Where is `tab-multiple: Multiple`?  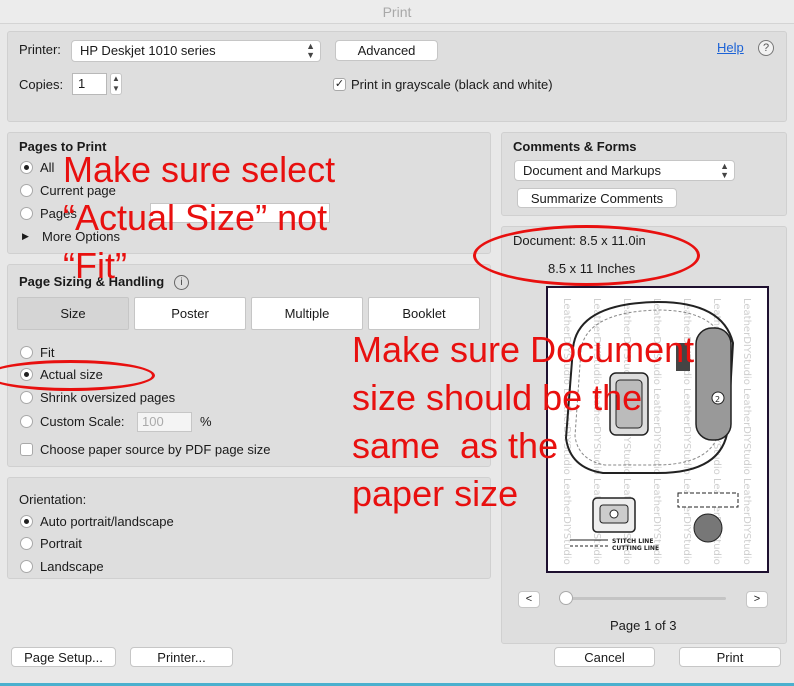 tab-multiple: Multiple is located at coordinates (307, 313).